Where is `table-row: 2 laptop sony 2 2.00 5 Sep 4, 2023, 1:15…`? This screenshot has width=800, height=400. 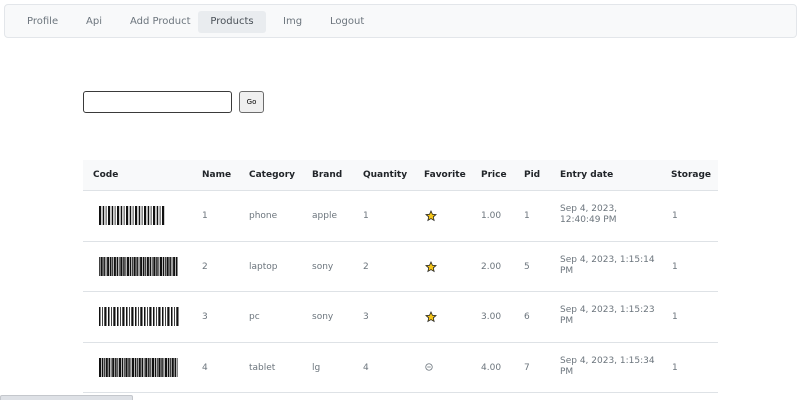
table-row: 2 laptop sony 2 2.00 5 Sep 4, 2023, 1:15… is located at coordinates (400, 267).